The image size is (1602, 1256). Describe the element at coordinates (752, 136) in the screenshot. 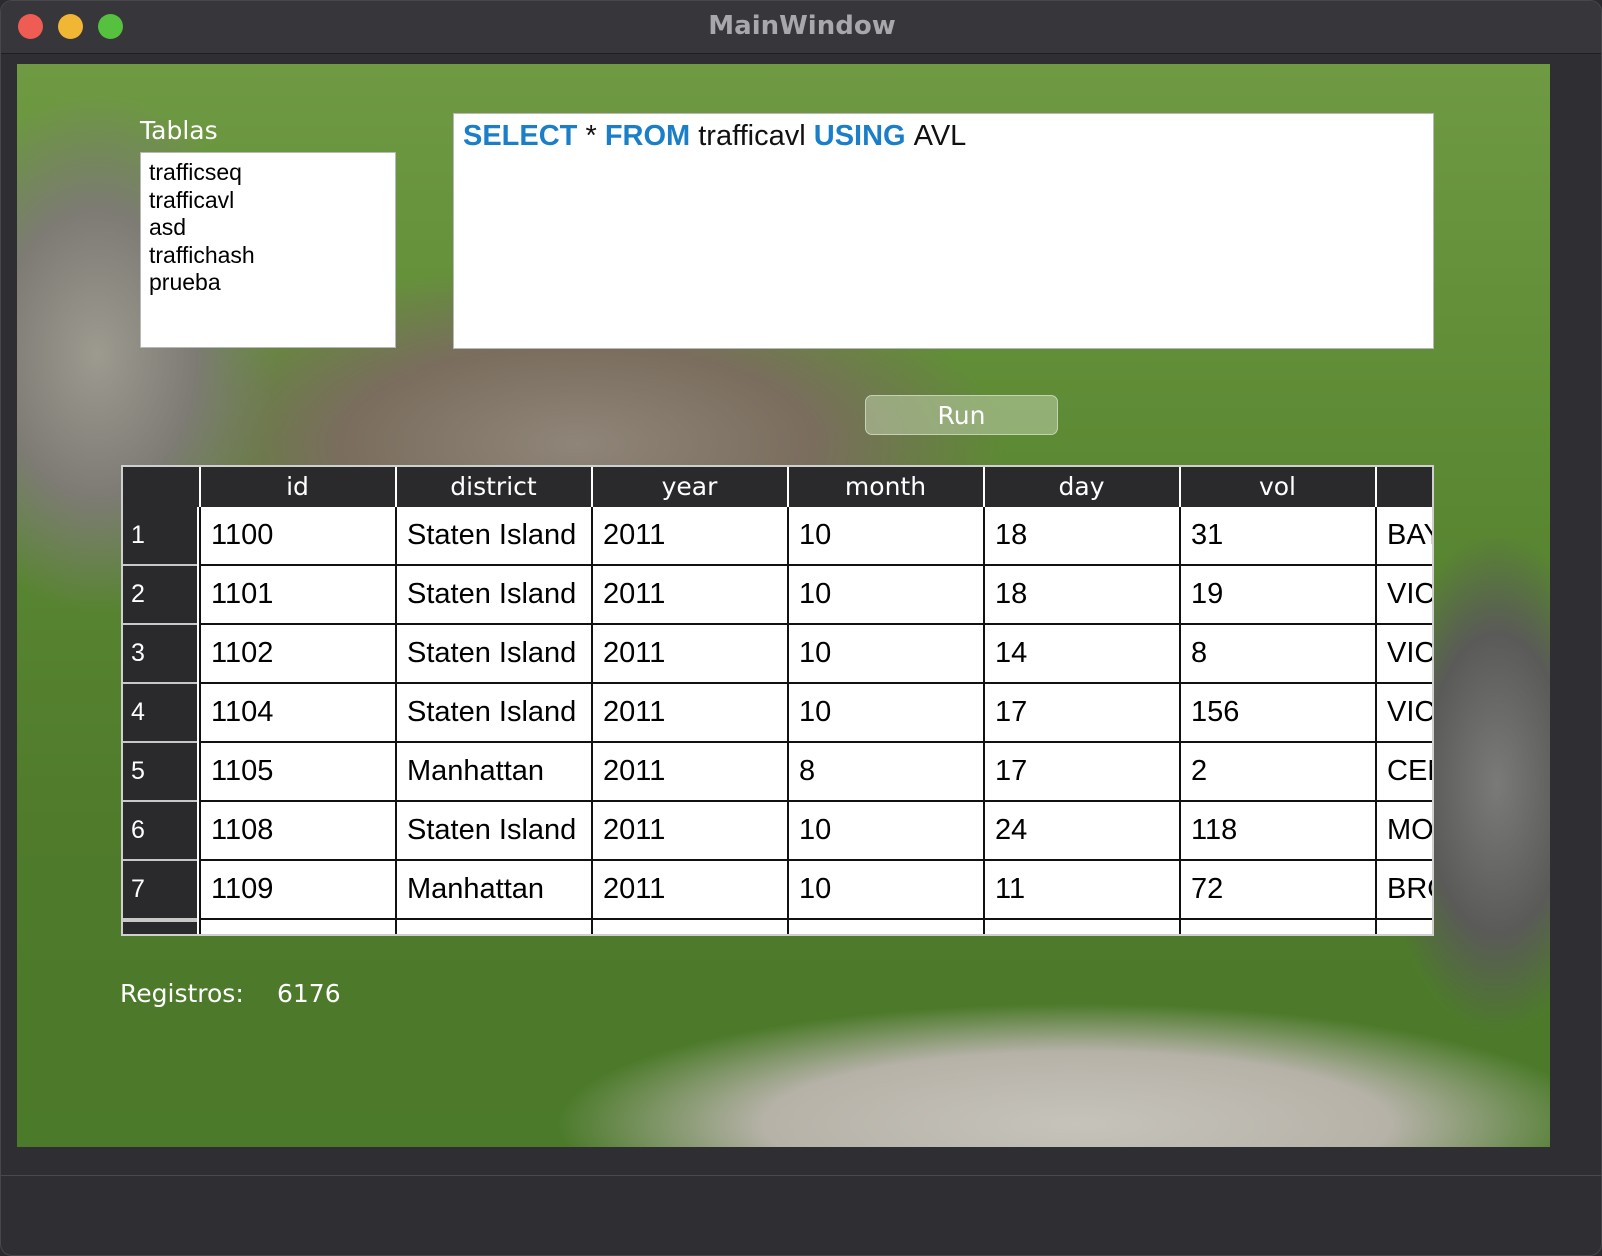

I see `sql-text: trafficavl` at that location.